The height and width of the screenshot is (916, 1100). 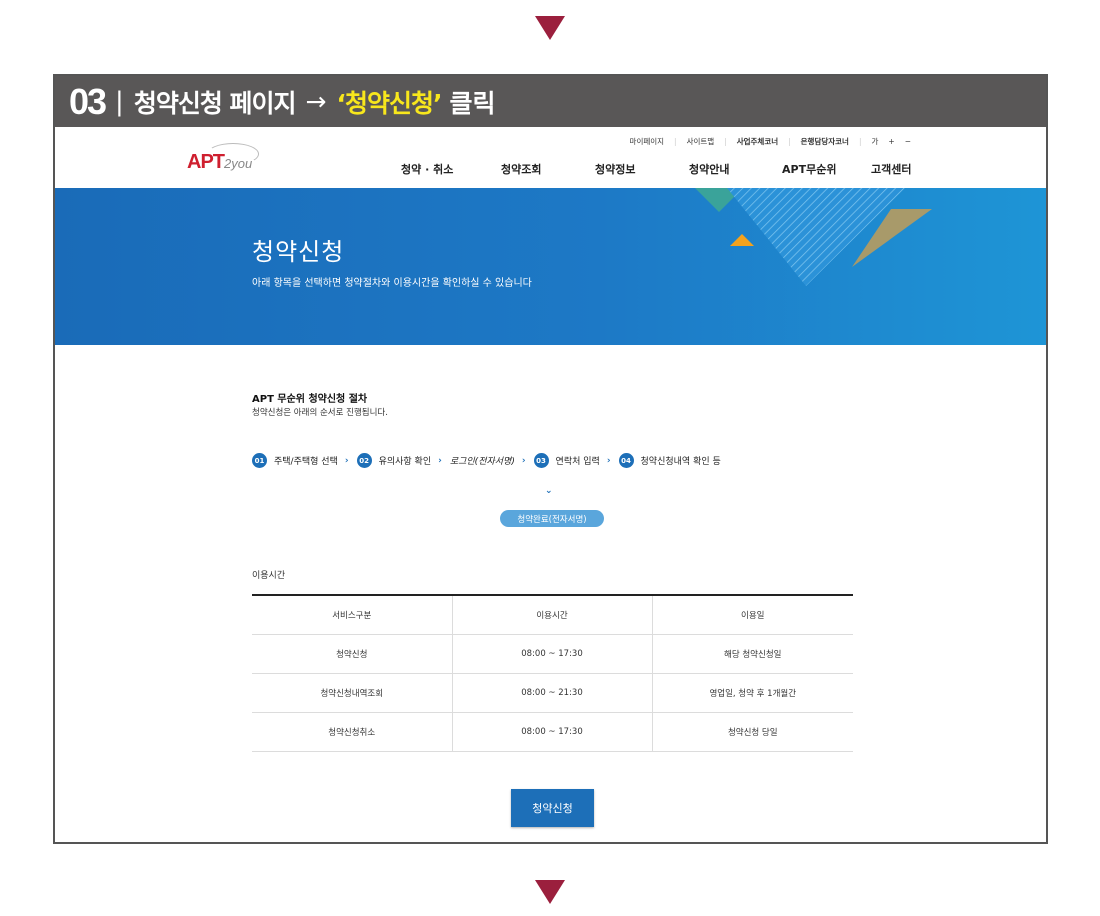 I want to click on step-label: 주택/주택형 선택, so click(x=306, y=462).